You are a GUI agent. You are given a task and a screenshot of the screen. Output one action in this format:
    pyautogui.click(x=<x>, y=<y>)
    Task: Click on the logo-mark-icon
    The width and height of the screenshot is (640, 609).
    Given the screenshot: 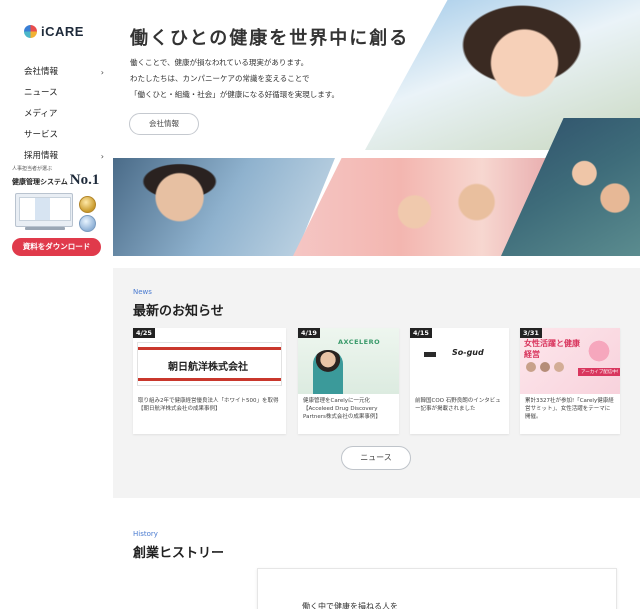 What is the action you would take?
    pyautogui.click(x=30, y=31)
    